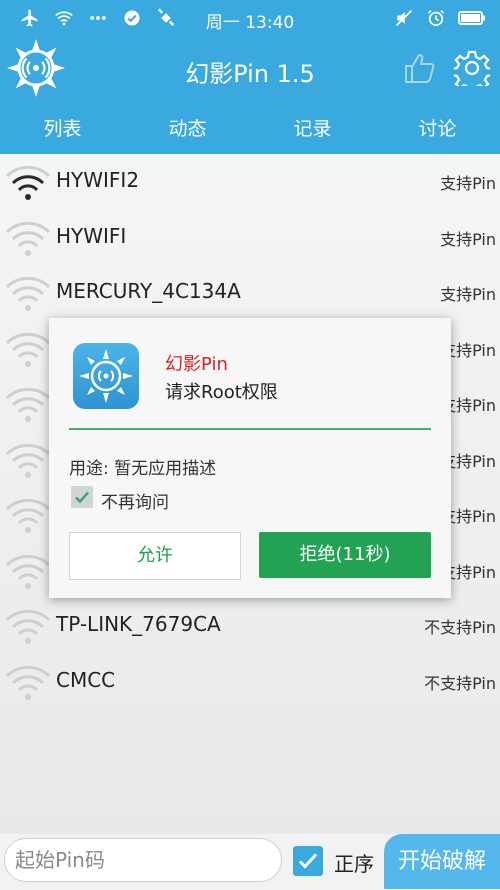 The image size is (500, 890). Describe the element at coordinates (62, 129) in the screenshot. I see `tab-list: 列表` at that location.